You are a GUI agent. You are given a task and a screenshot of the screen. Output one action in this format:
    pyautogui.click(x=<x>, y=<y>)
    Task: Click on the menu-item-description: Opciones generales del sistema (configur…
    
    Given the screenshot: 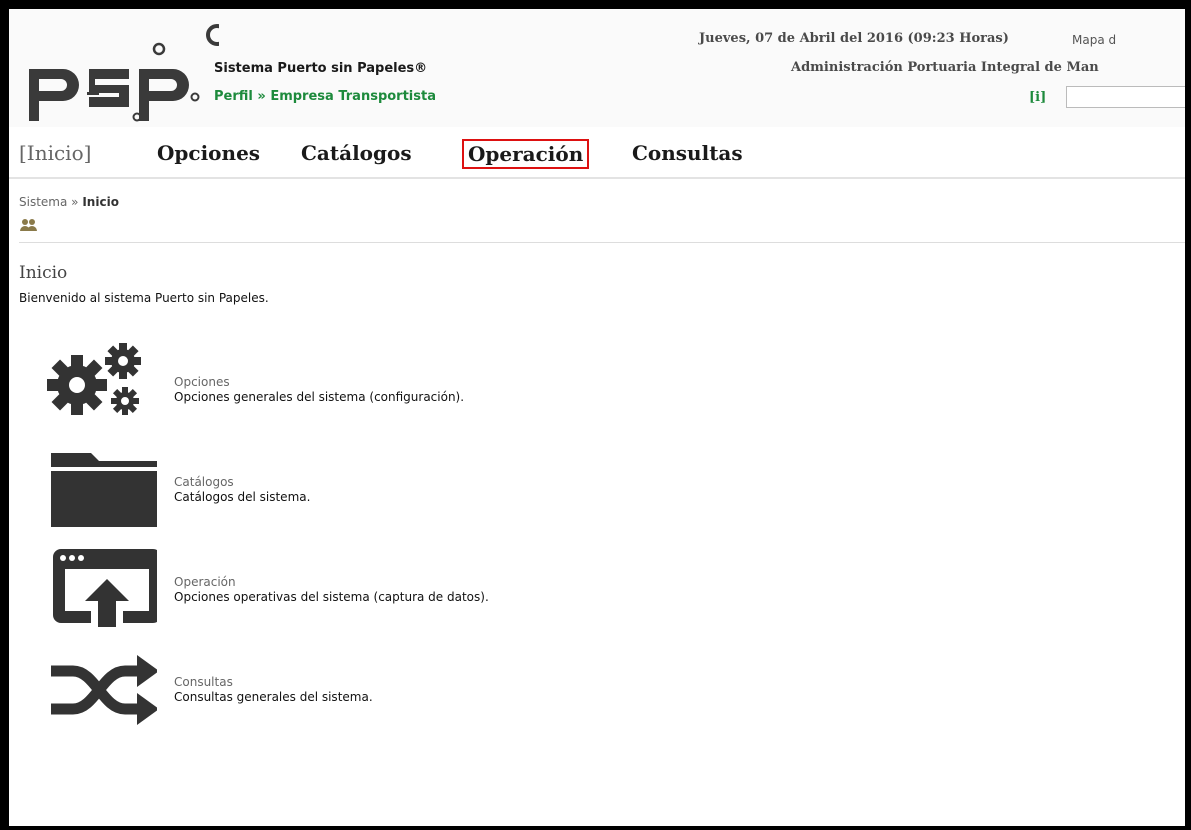 What is the action you would take?
    pyautogui.click(x=319, y=397)
    